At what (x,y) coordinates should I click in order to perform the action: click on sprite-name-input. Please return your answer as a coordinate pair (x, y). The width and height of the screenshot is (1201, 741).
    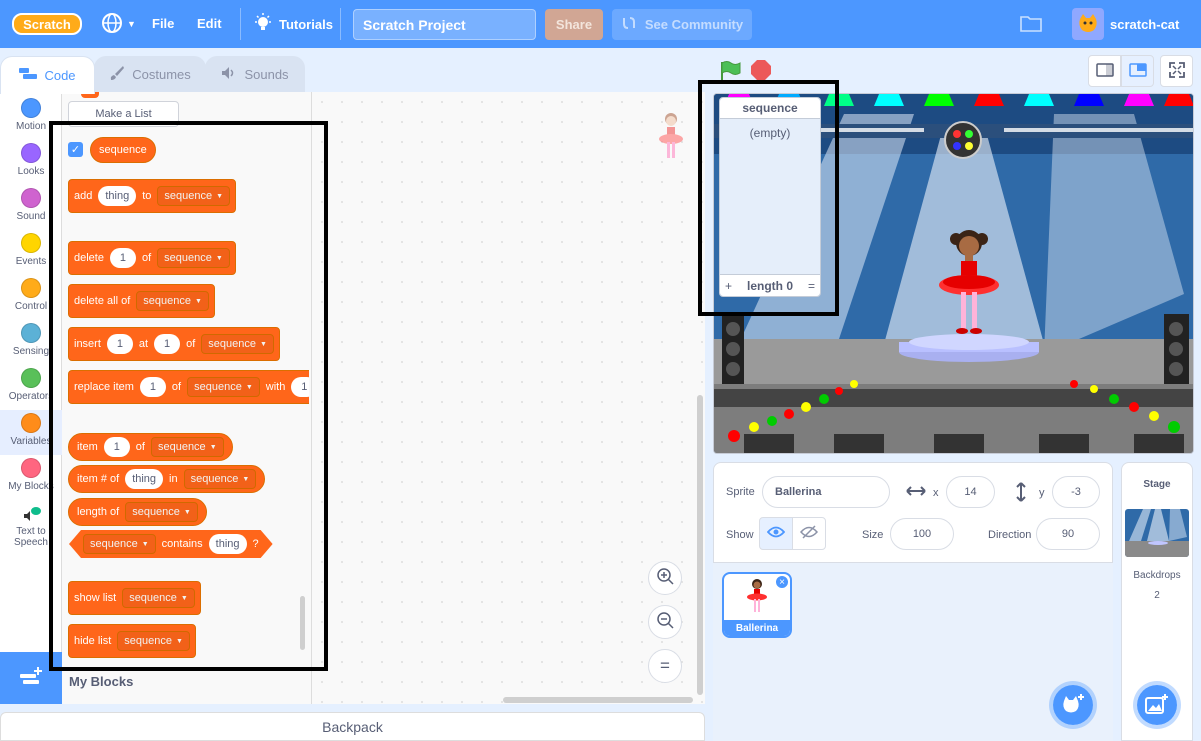
    Looking at the image, I should click on (826, 492).